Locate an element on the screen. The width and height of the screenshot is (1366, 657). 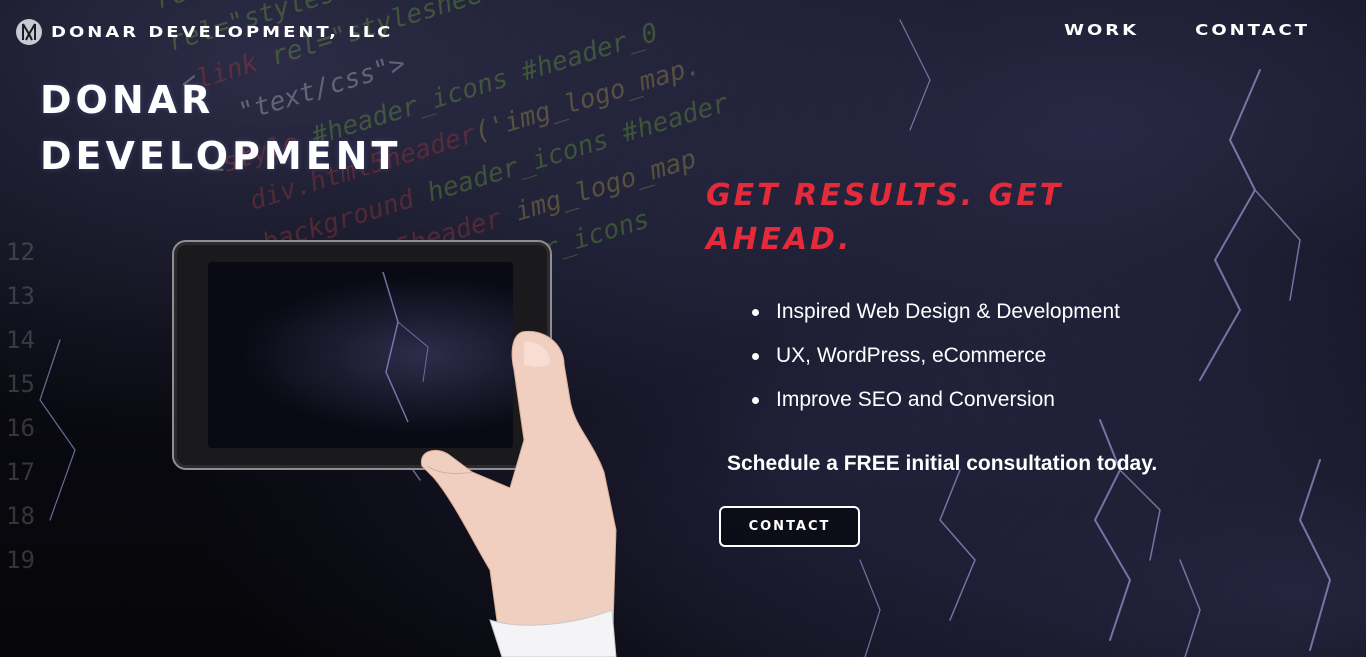
feature-item: Improve SEO and Conversion is located at coordinates (936, 400).